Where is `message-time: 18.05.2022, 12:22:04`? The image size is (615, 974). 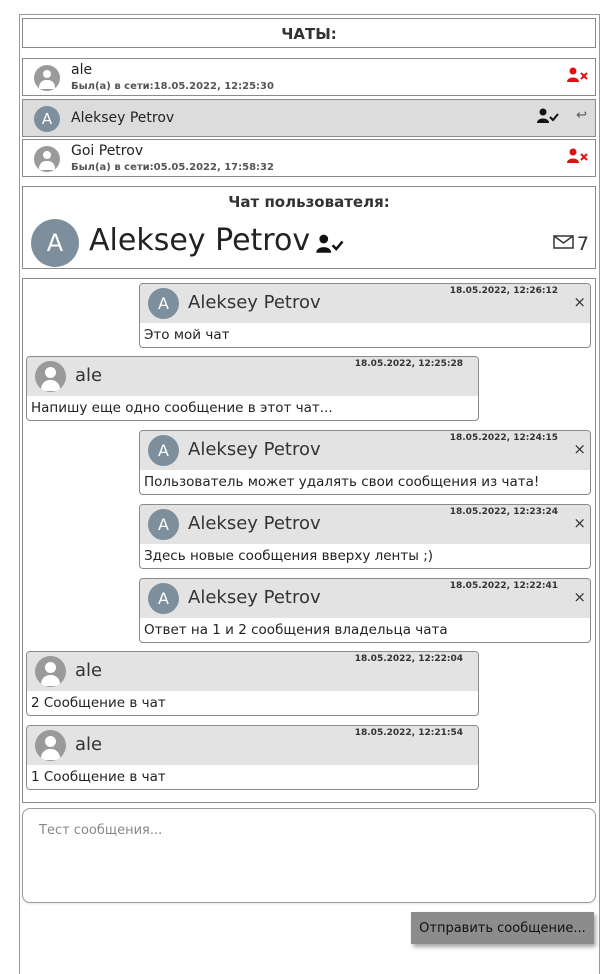 message-time: 18.05.2022, 12:22:04 is located at coordinates (408, 659).